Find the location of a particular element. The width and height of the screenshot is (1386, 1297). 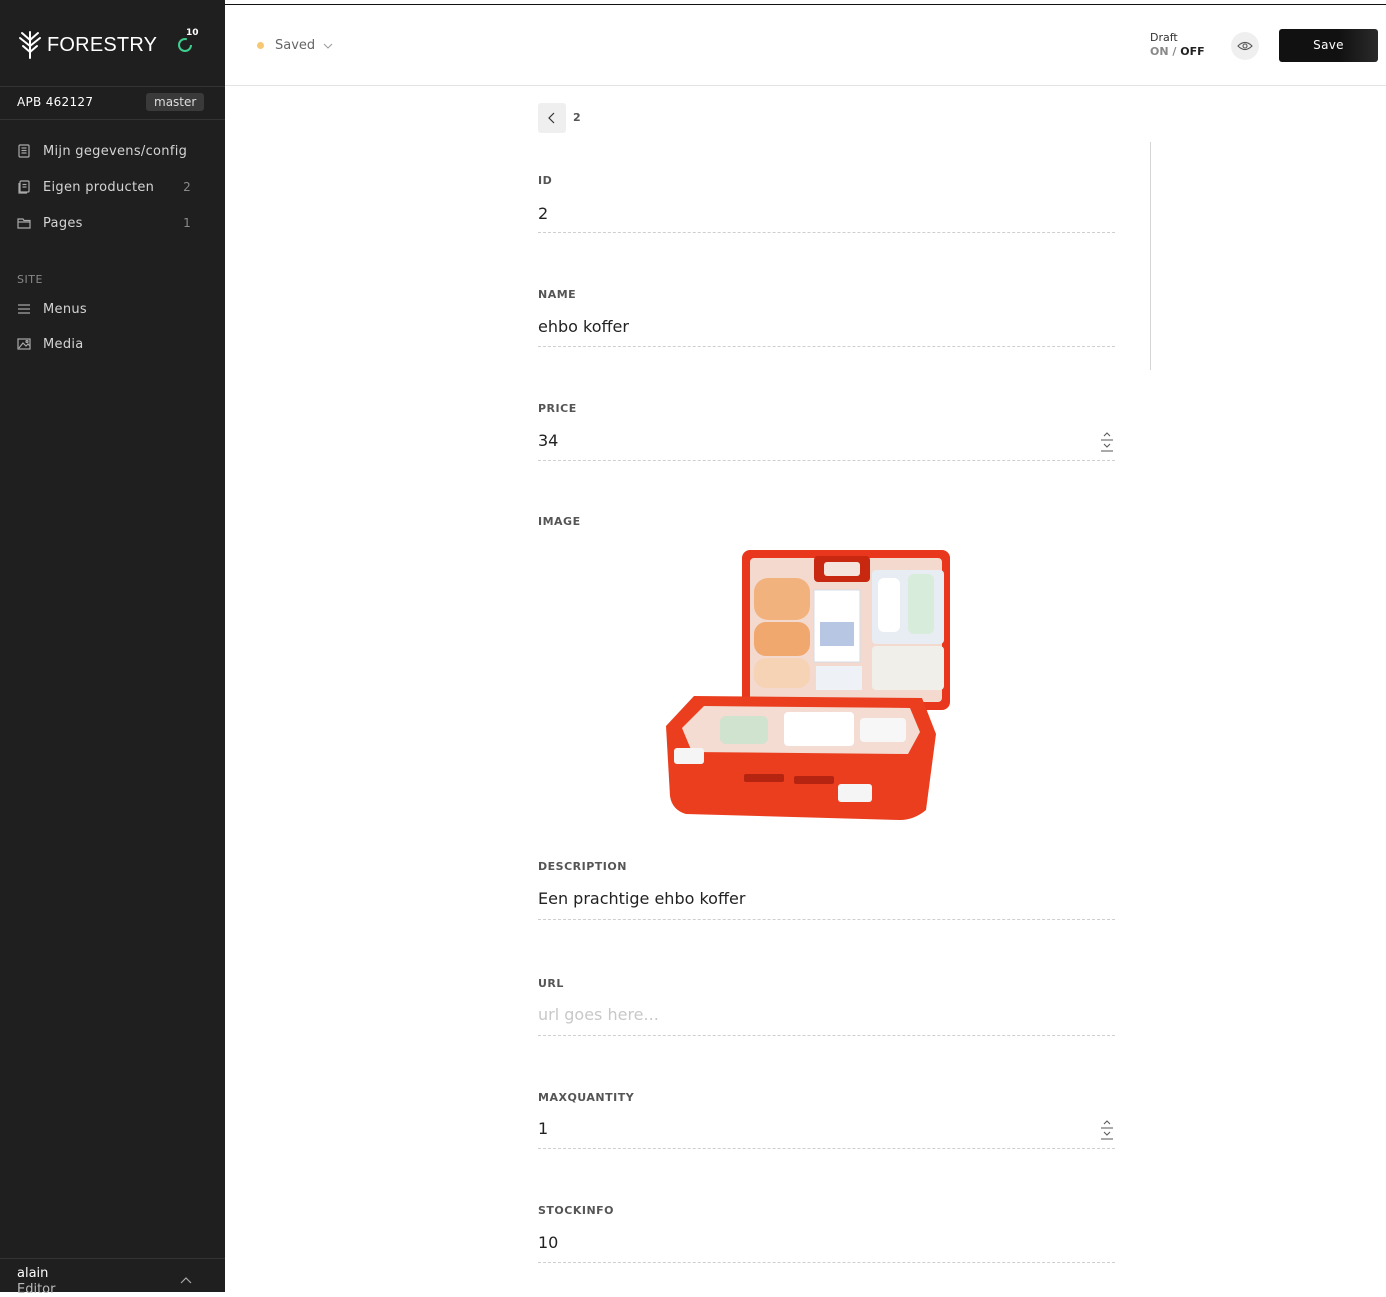

sidebar-item-count: 2 is located at coordinates (187, 187).